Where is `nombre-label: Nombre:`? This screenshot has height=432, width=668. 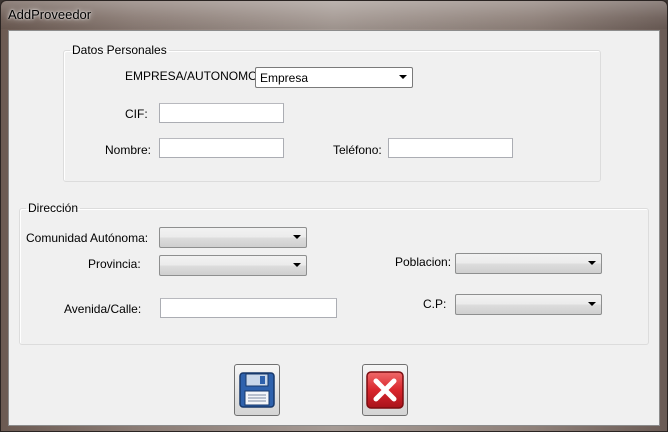
nombre-label: Nombre: is located at coordinates (128, 150).